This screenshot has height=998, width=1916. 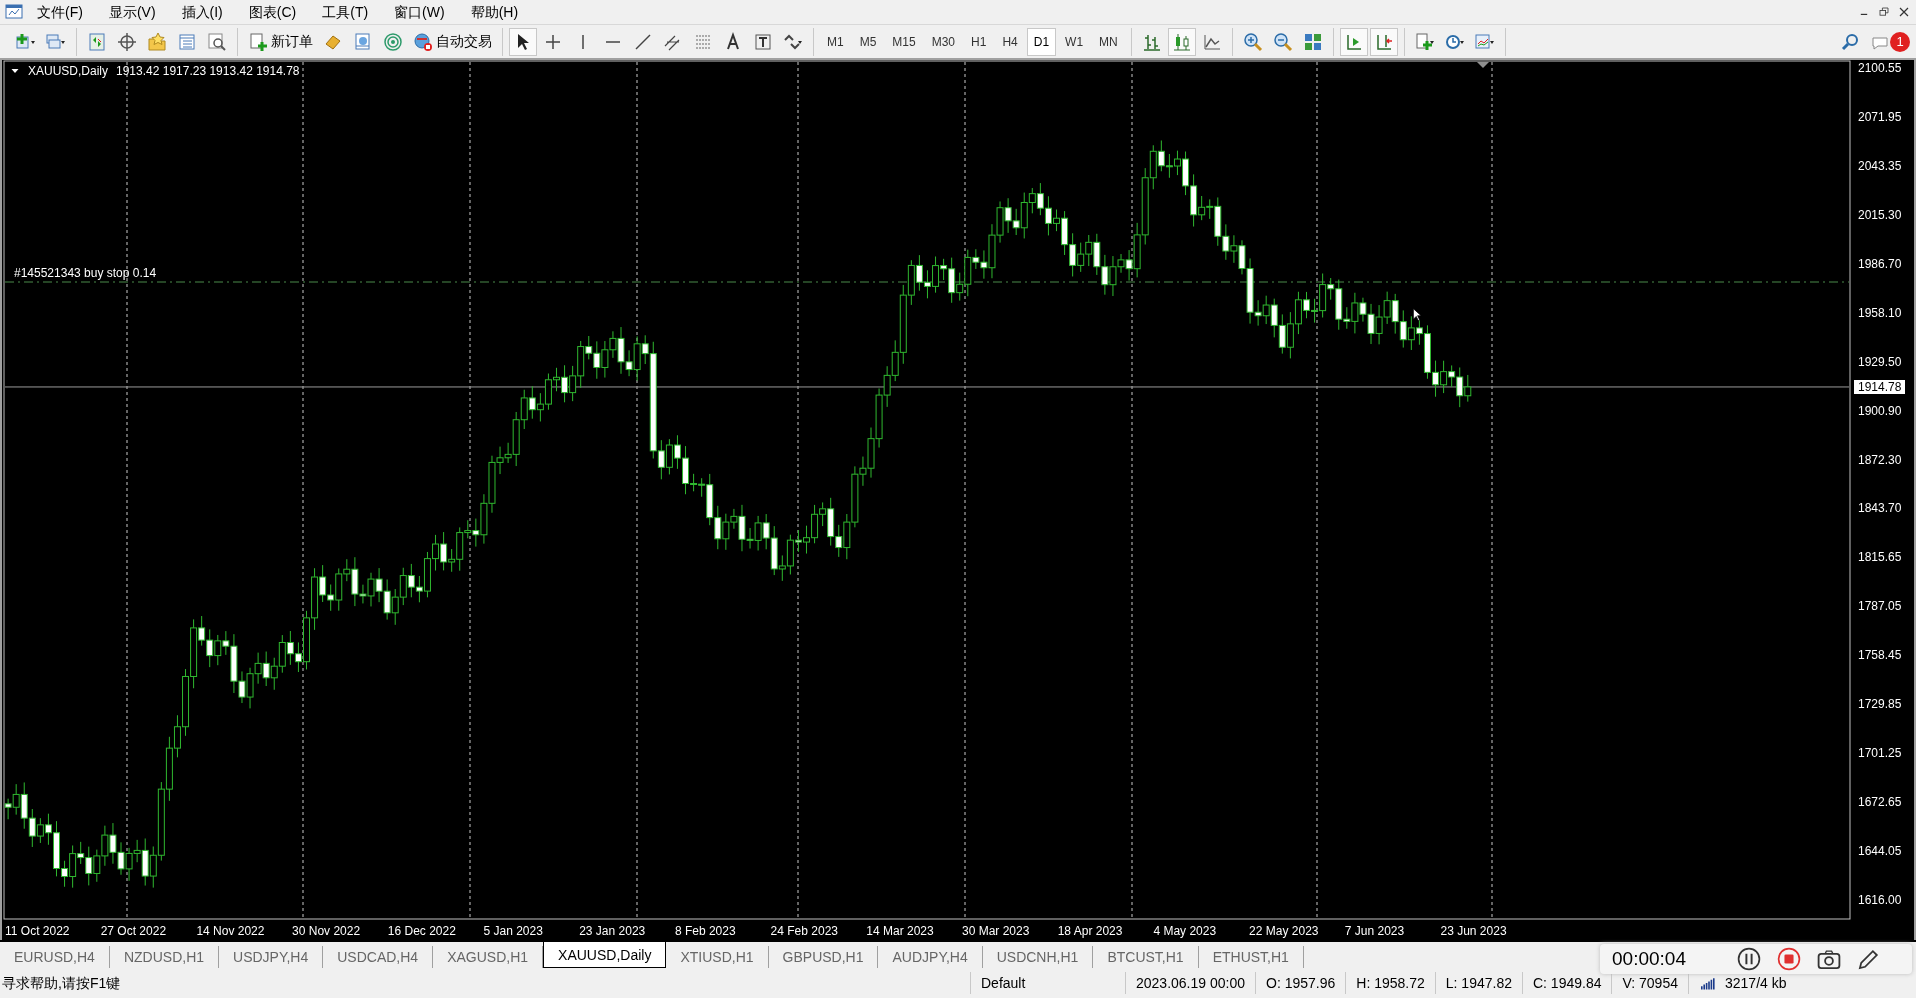 I want to click on price-axis-label: 1986.70, so click(x=1880, y=263).